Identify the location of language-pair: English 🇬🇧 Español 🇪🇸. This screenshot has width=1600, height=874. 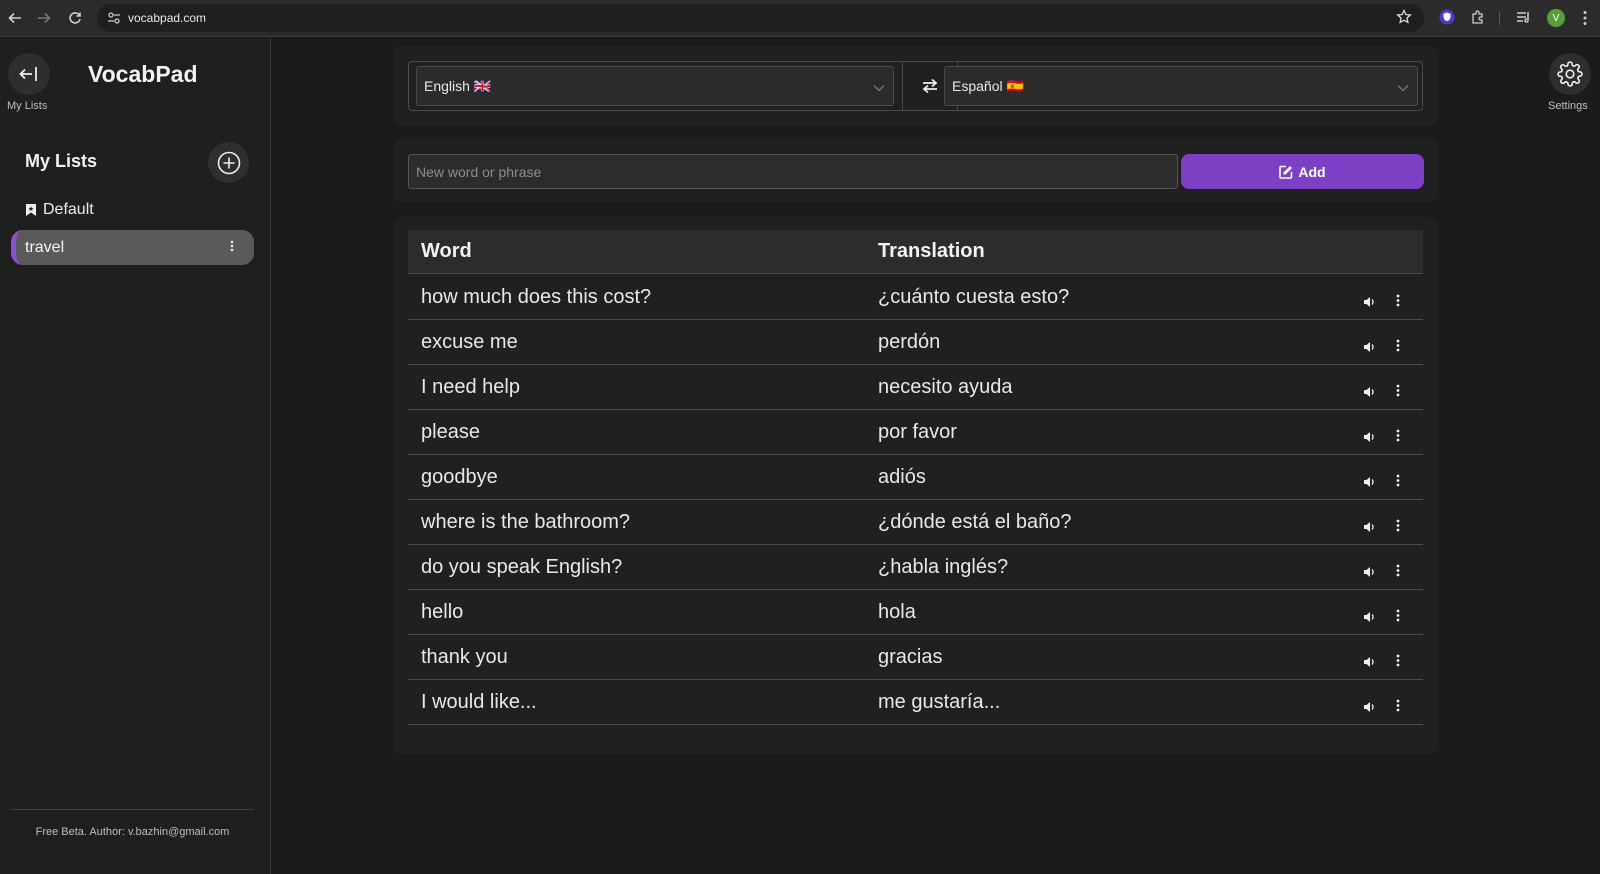
(915, 86).